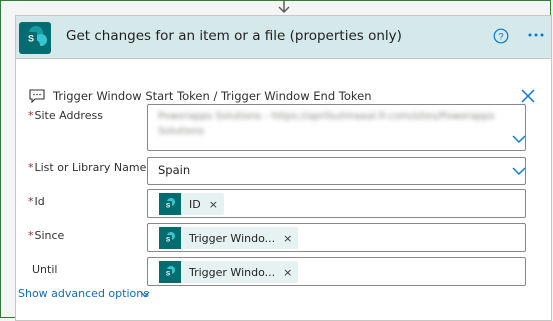 The height and width of the screenshot is (321, 553). I want to click on until-label: Until, so click(45, 269).